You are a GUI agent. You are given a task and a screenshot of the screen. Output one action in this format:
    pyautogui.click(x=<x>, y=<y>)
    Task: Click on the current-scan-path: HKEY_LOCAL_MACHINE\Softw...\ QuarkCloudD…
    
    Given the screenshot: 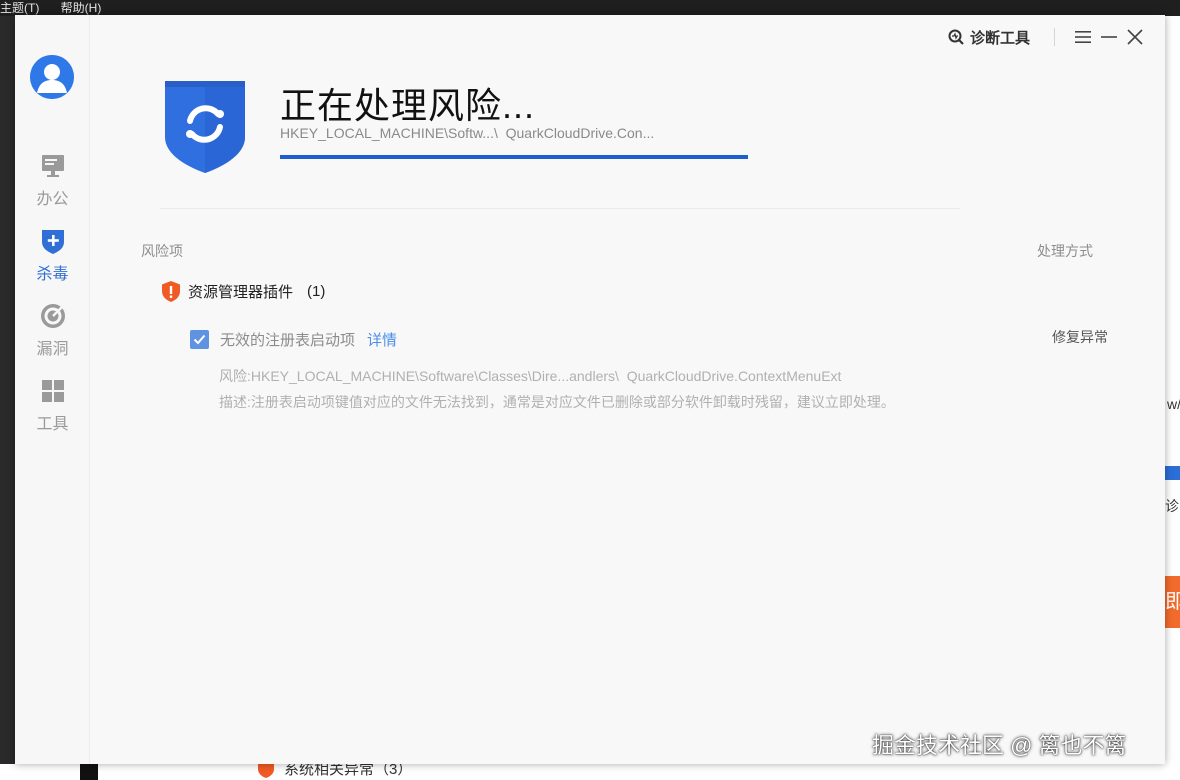 What is the action you would take?
    pyautogui.click(x=467, y=133)
    